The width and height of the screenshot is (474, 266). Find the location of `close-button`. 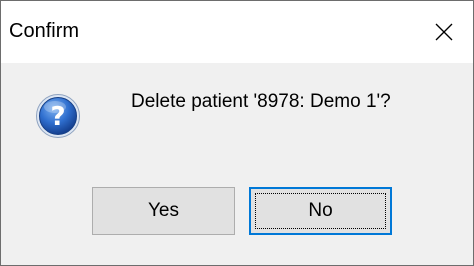

close-button is located at coordinates (444, 32).